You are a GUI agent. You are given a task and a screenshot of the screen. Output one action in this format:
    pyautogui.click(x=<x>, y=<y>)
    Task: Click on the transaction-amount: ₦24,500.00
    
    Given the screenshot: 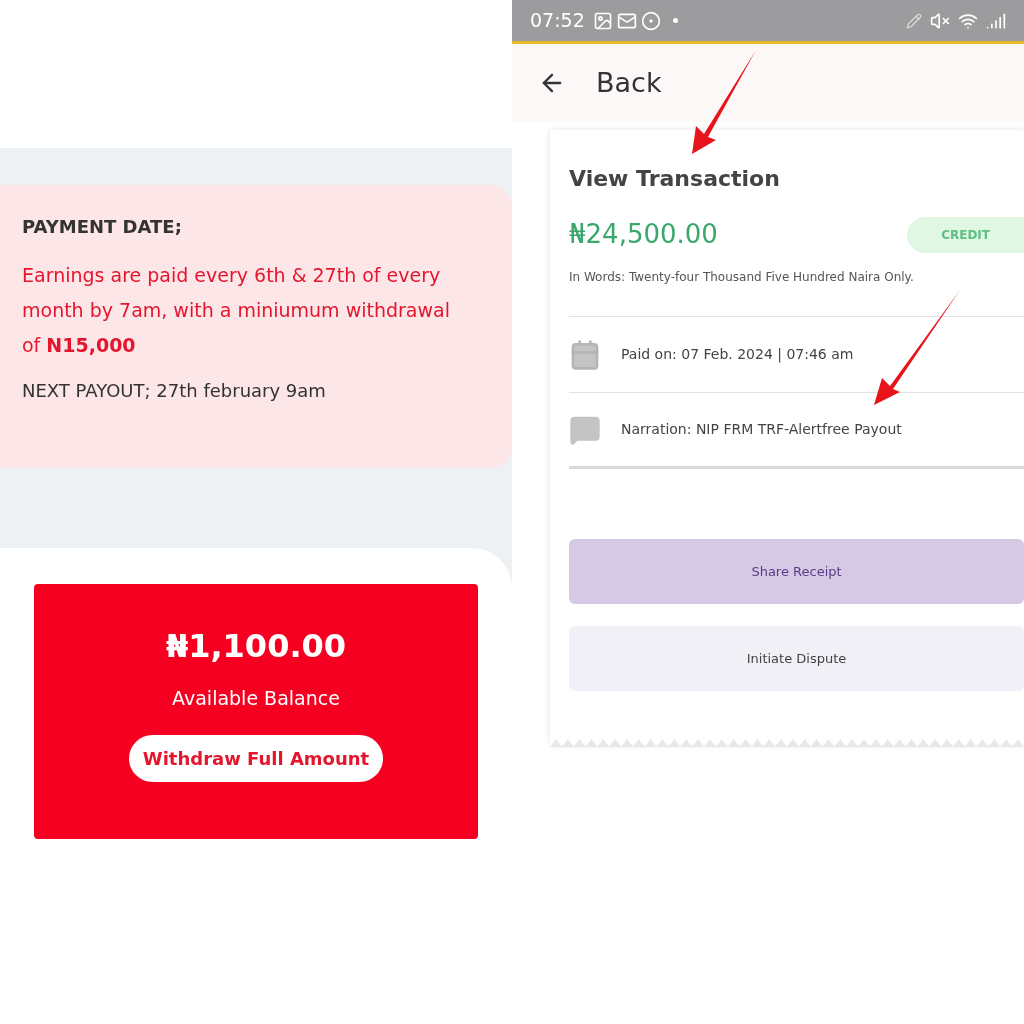 What is the action you would take?
    pyautogui.click(x=643, y=234)
    